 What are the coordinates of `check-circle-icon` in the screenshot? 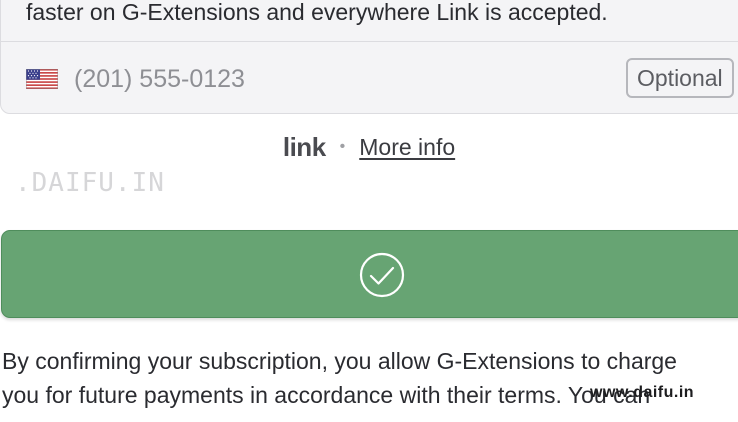 It's located at (382, 275).